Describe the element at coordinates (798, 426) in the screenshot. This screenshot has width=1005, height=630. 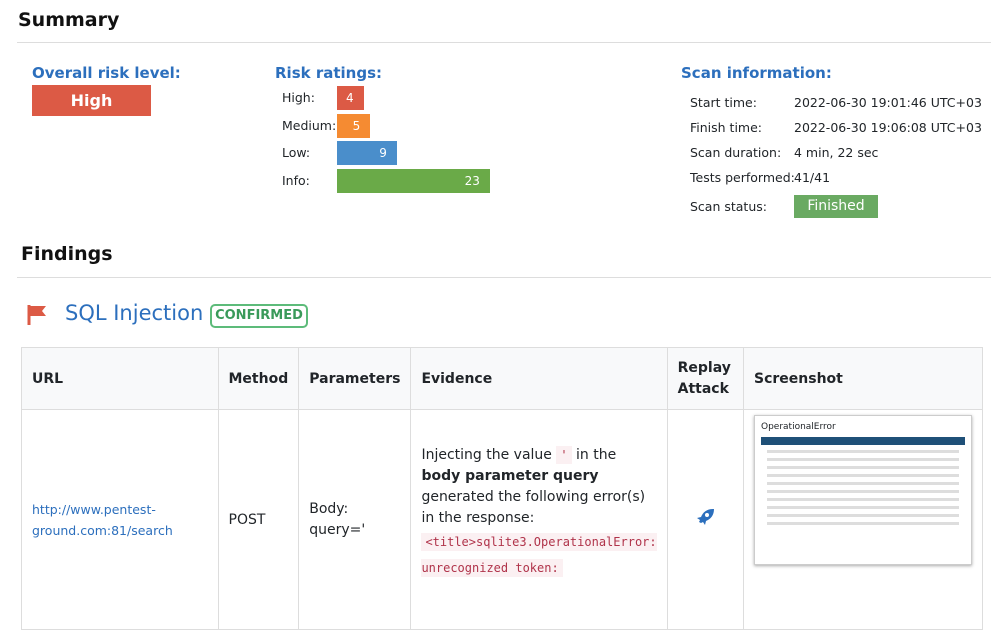
I see `screenshot-title: OperationalError` at that location.